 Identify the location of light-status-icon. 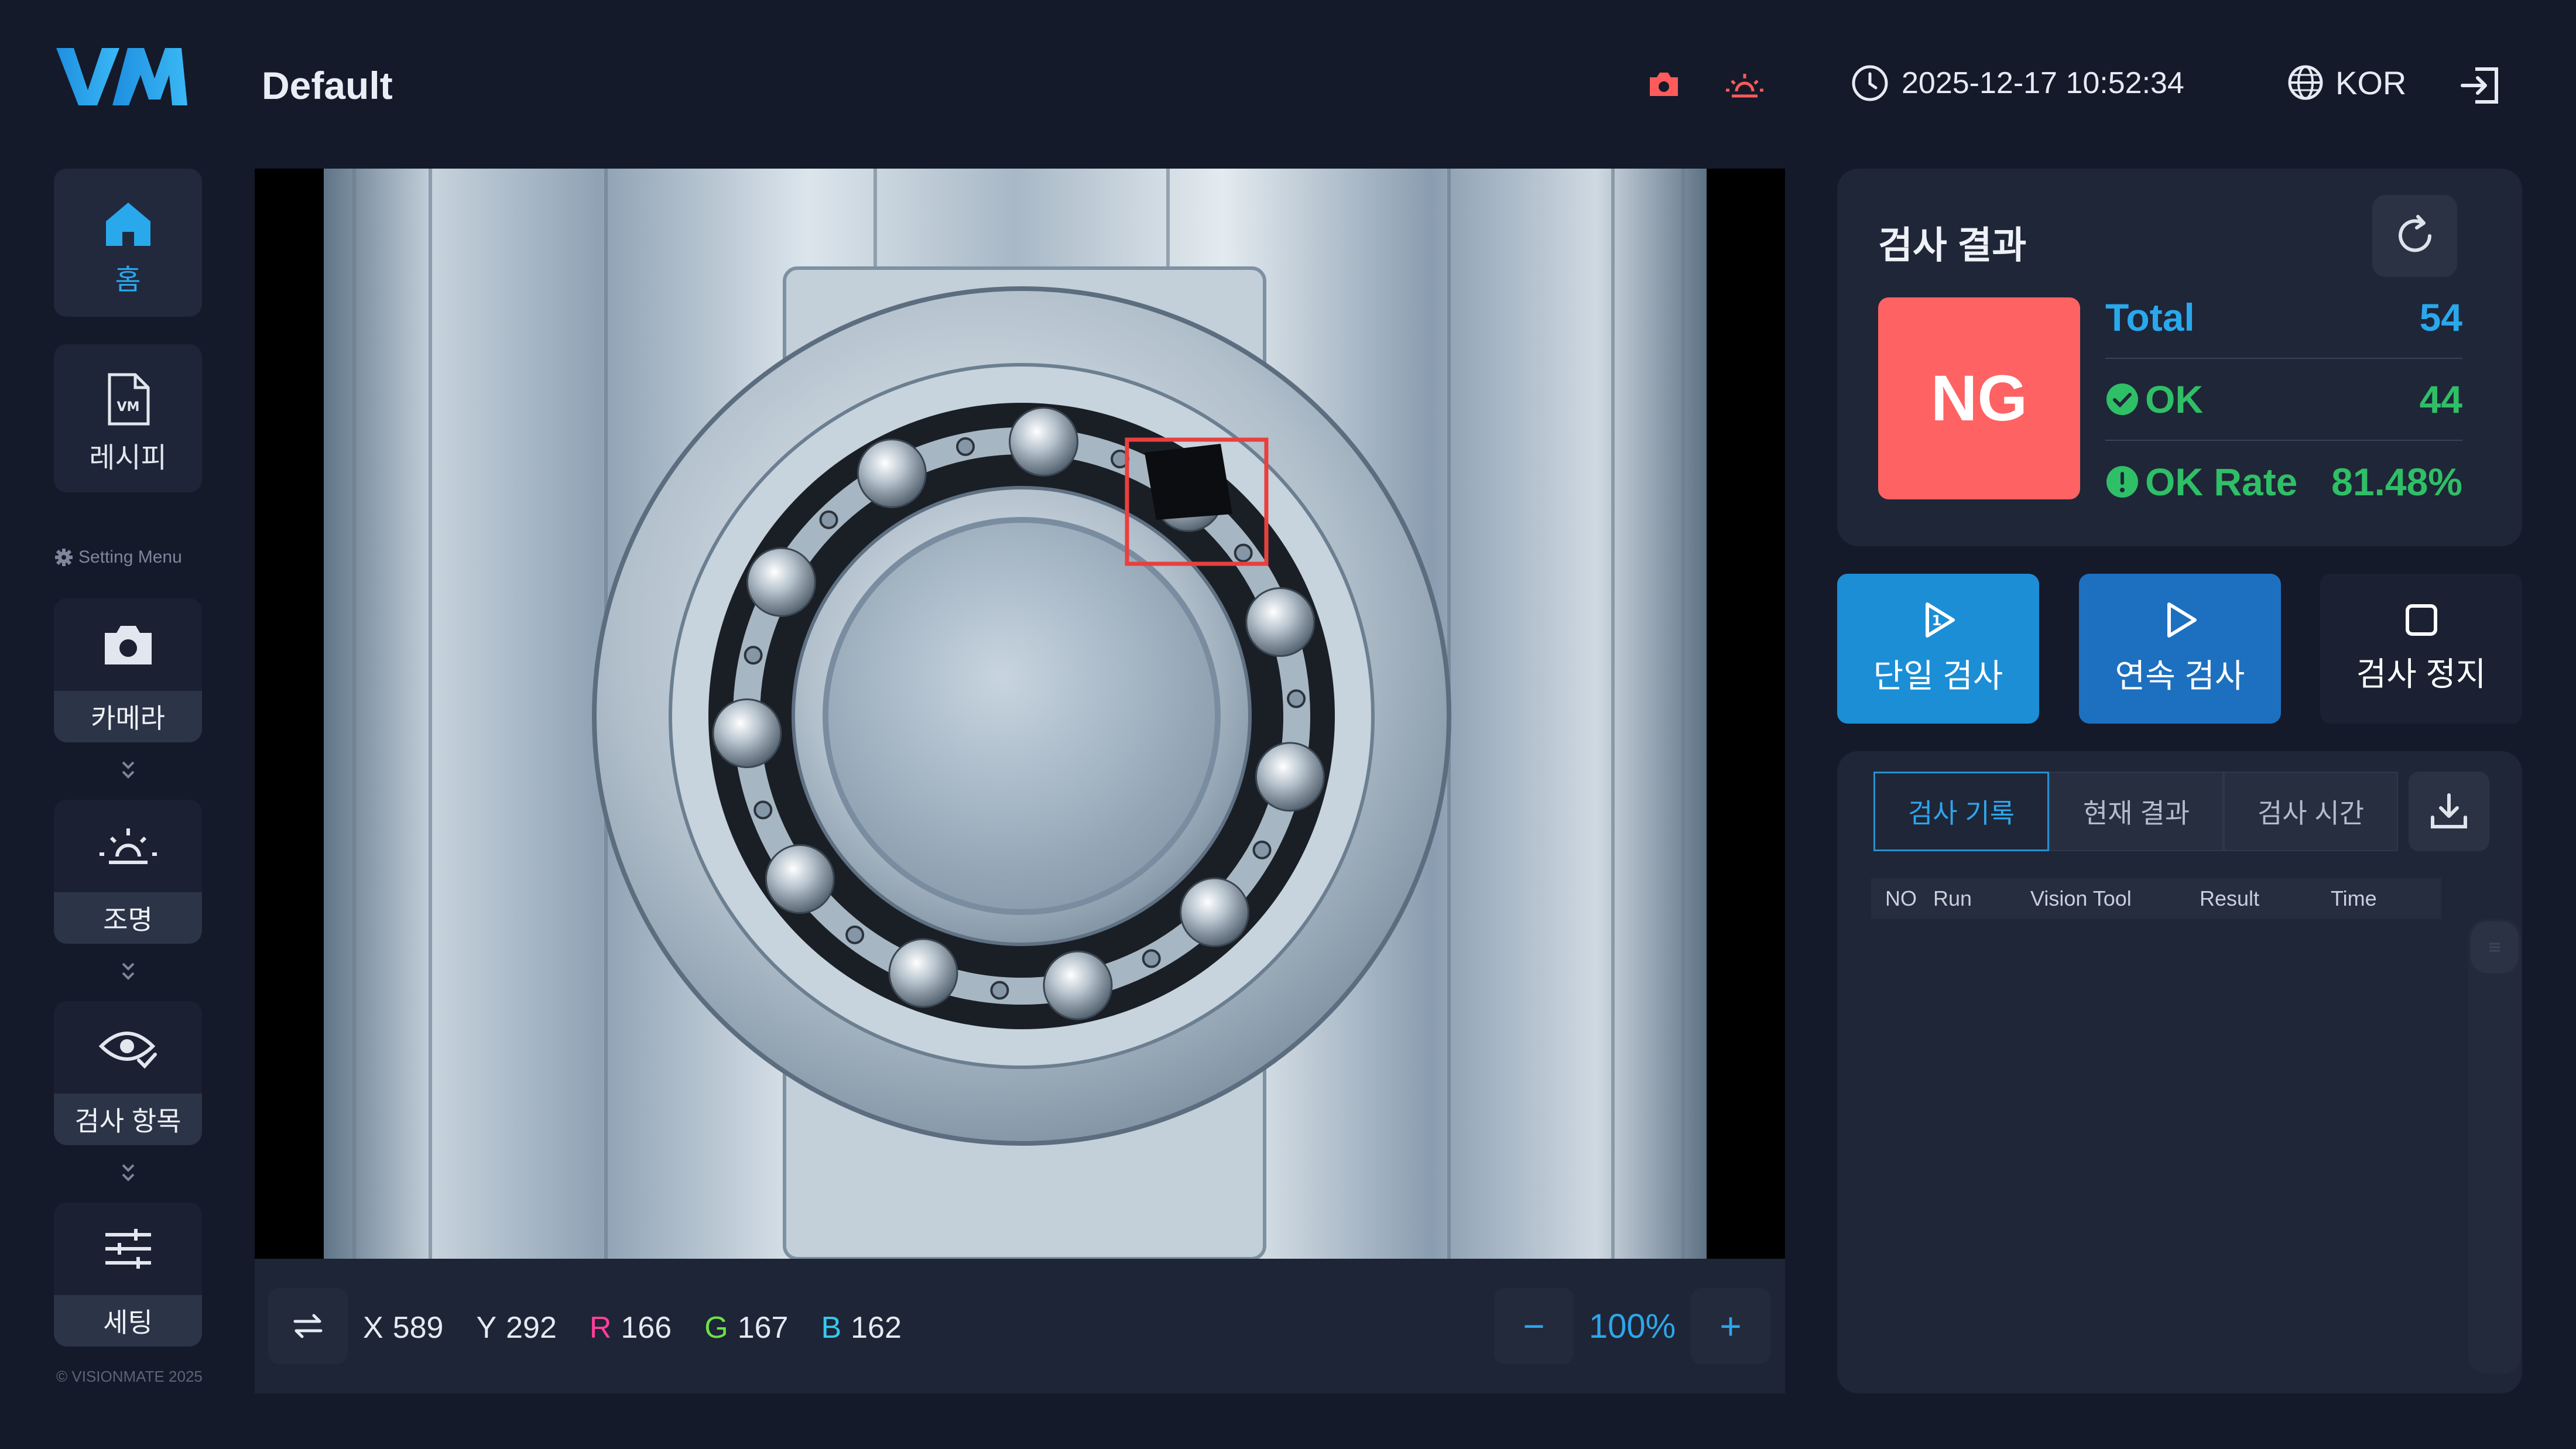
(1743, 84).